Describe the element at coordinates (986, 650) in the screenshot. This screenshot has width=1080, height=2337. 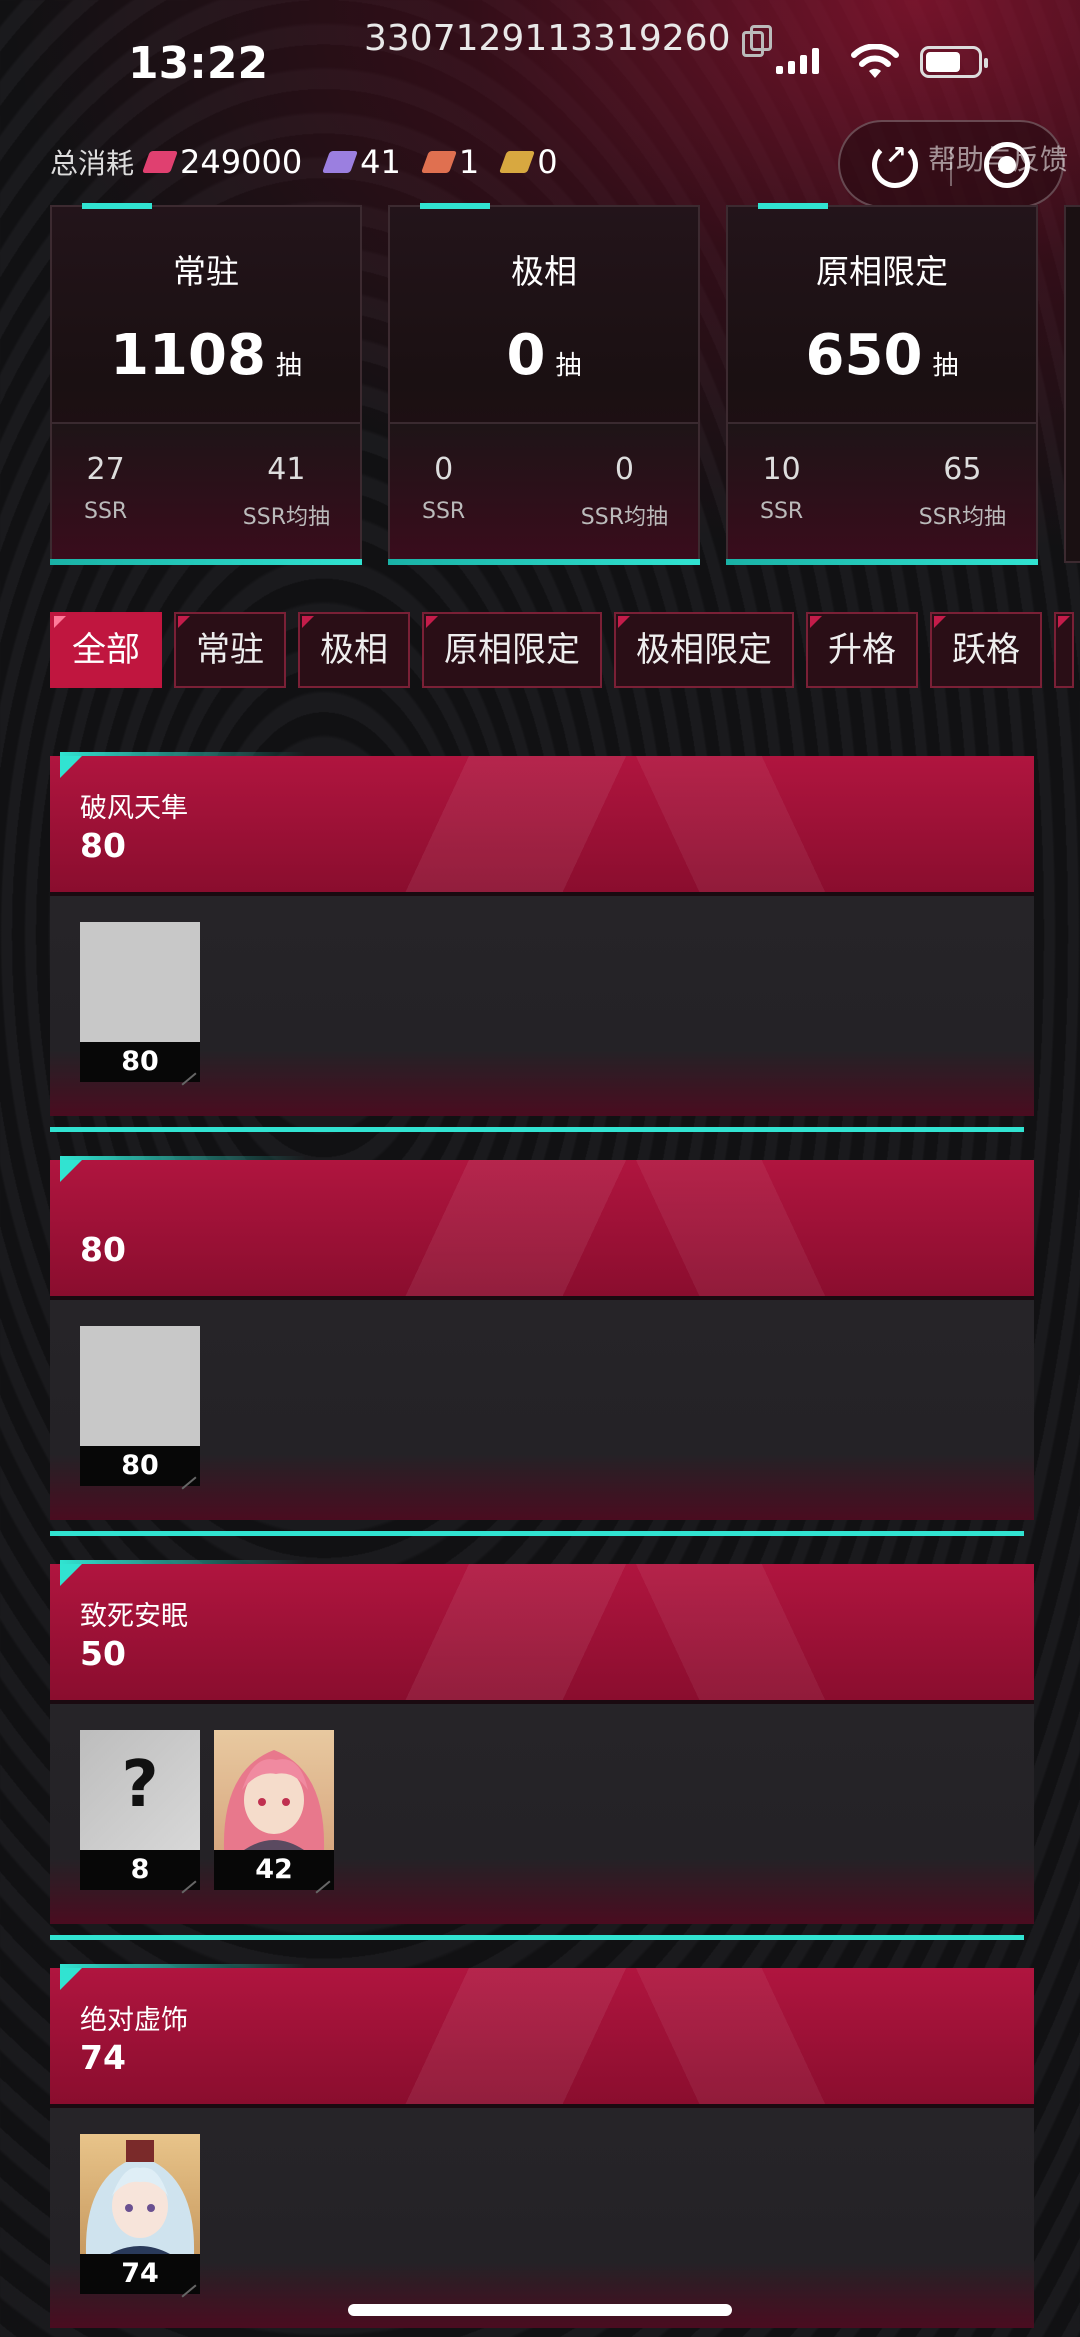
I see `tab-leap: 跃格` at that location.